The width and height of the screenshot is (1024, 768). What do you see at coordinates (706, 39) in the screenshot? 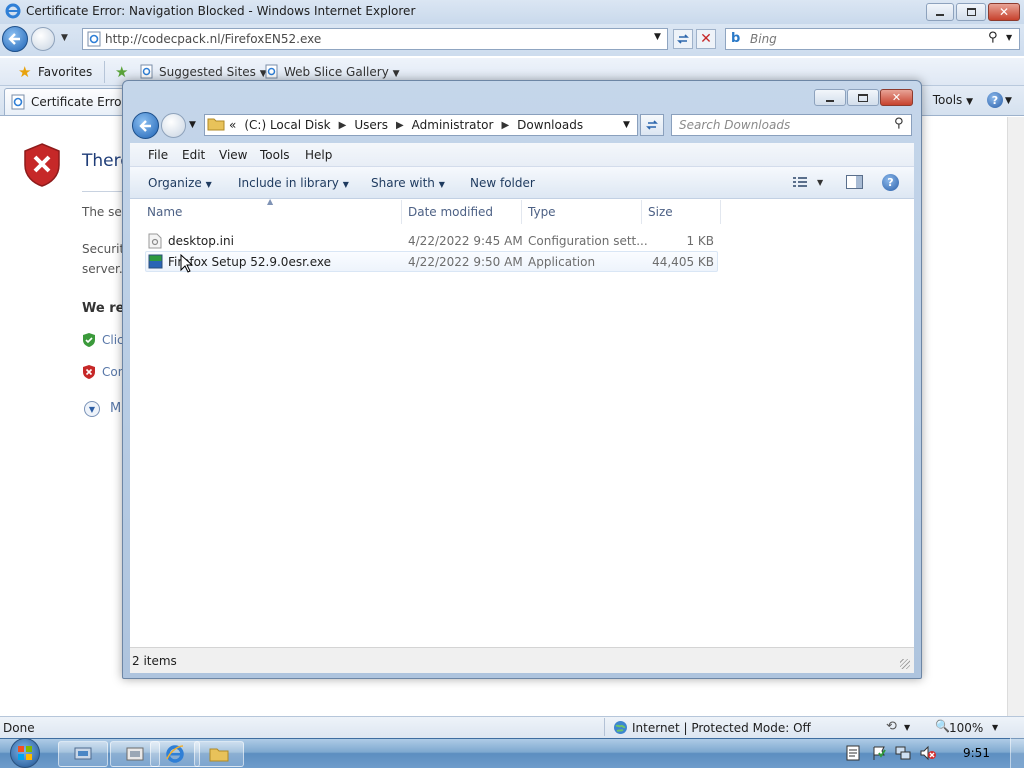
I see `ie-stop-button: ✕` at bounding box center [706, 39].